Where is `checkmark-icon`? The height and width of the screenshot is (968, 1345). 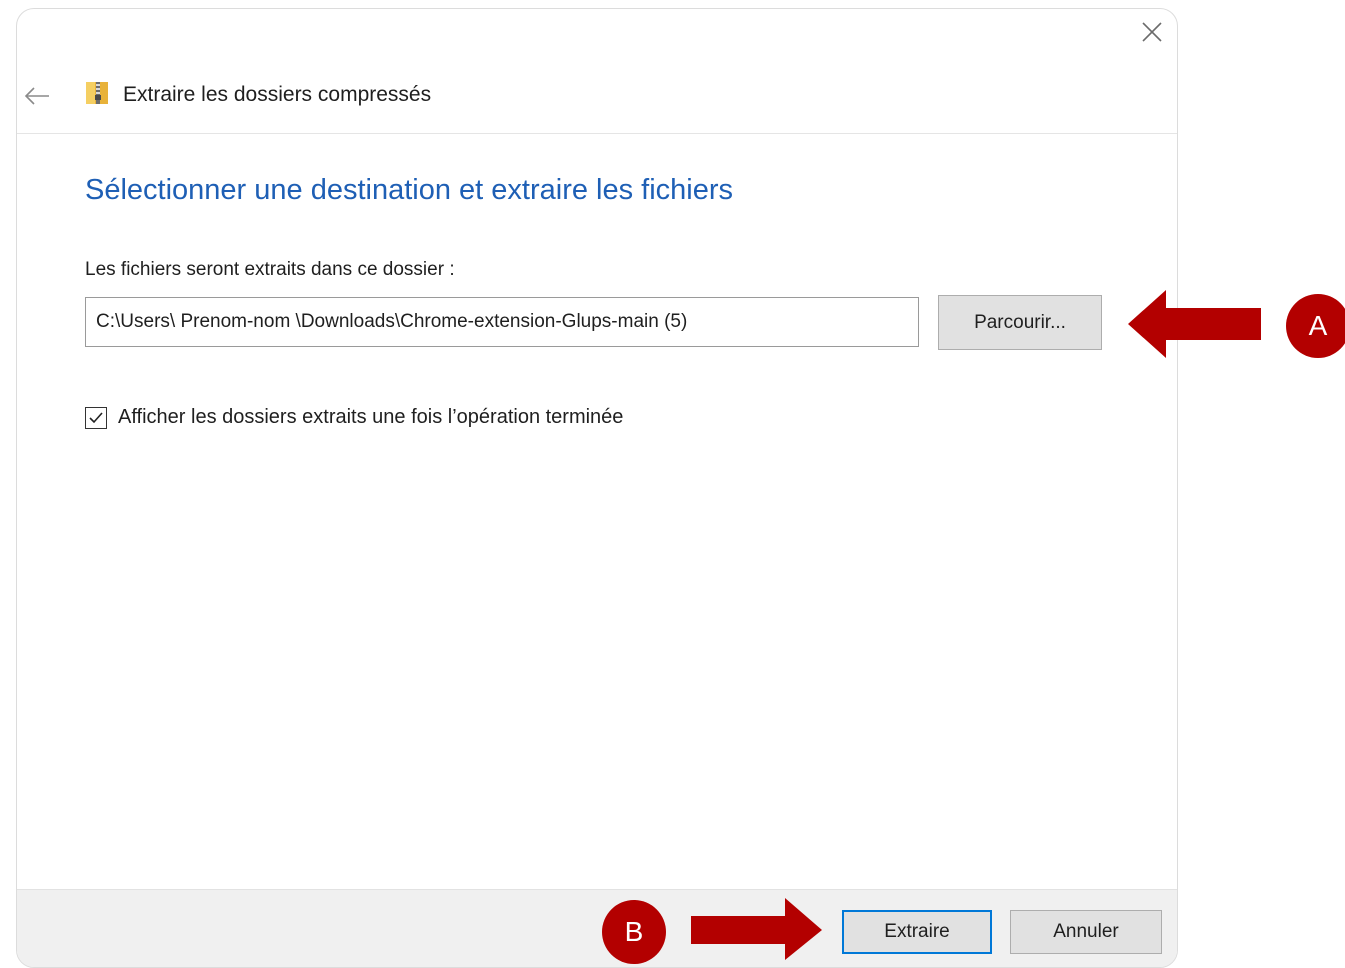 checkmark-icon is located at coordinates (96, 418).